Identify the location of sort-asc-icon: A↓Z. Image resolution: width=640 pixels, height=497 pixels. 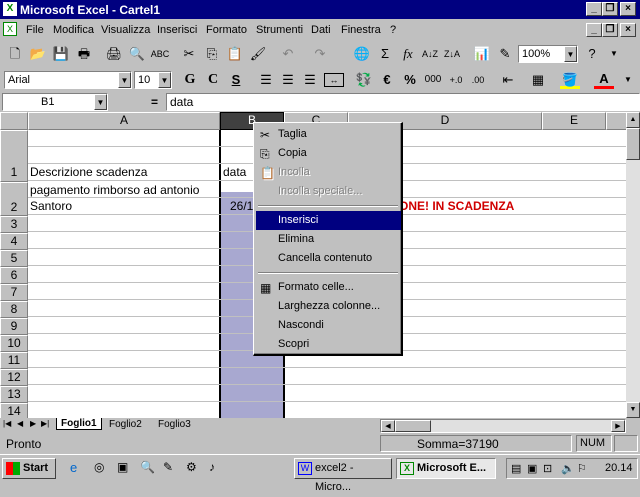
(430, 54).